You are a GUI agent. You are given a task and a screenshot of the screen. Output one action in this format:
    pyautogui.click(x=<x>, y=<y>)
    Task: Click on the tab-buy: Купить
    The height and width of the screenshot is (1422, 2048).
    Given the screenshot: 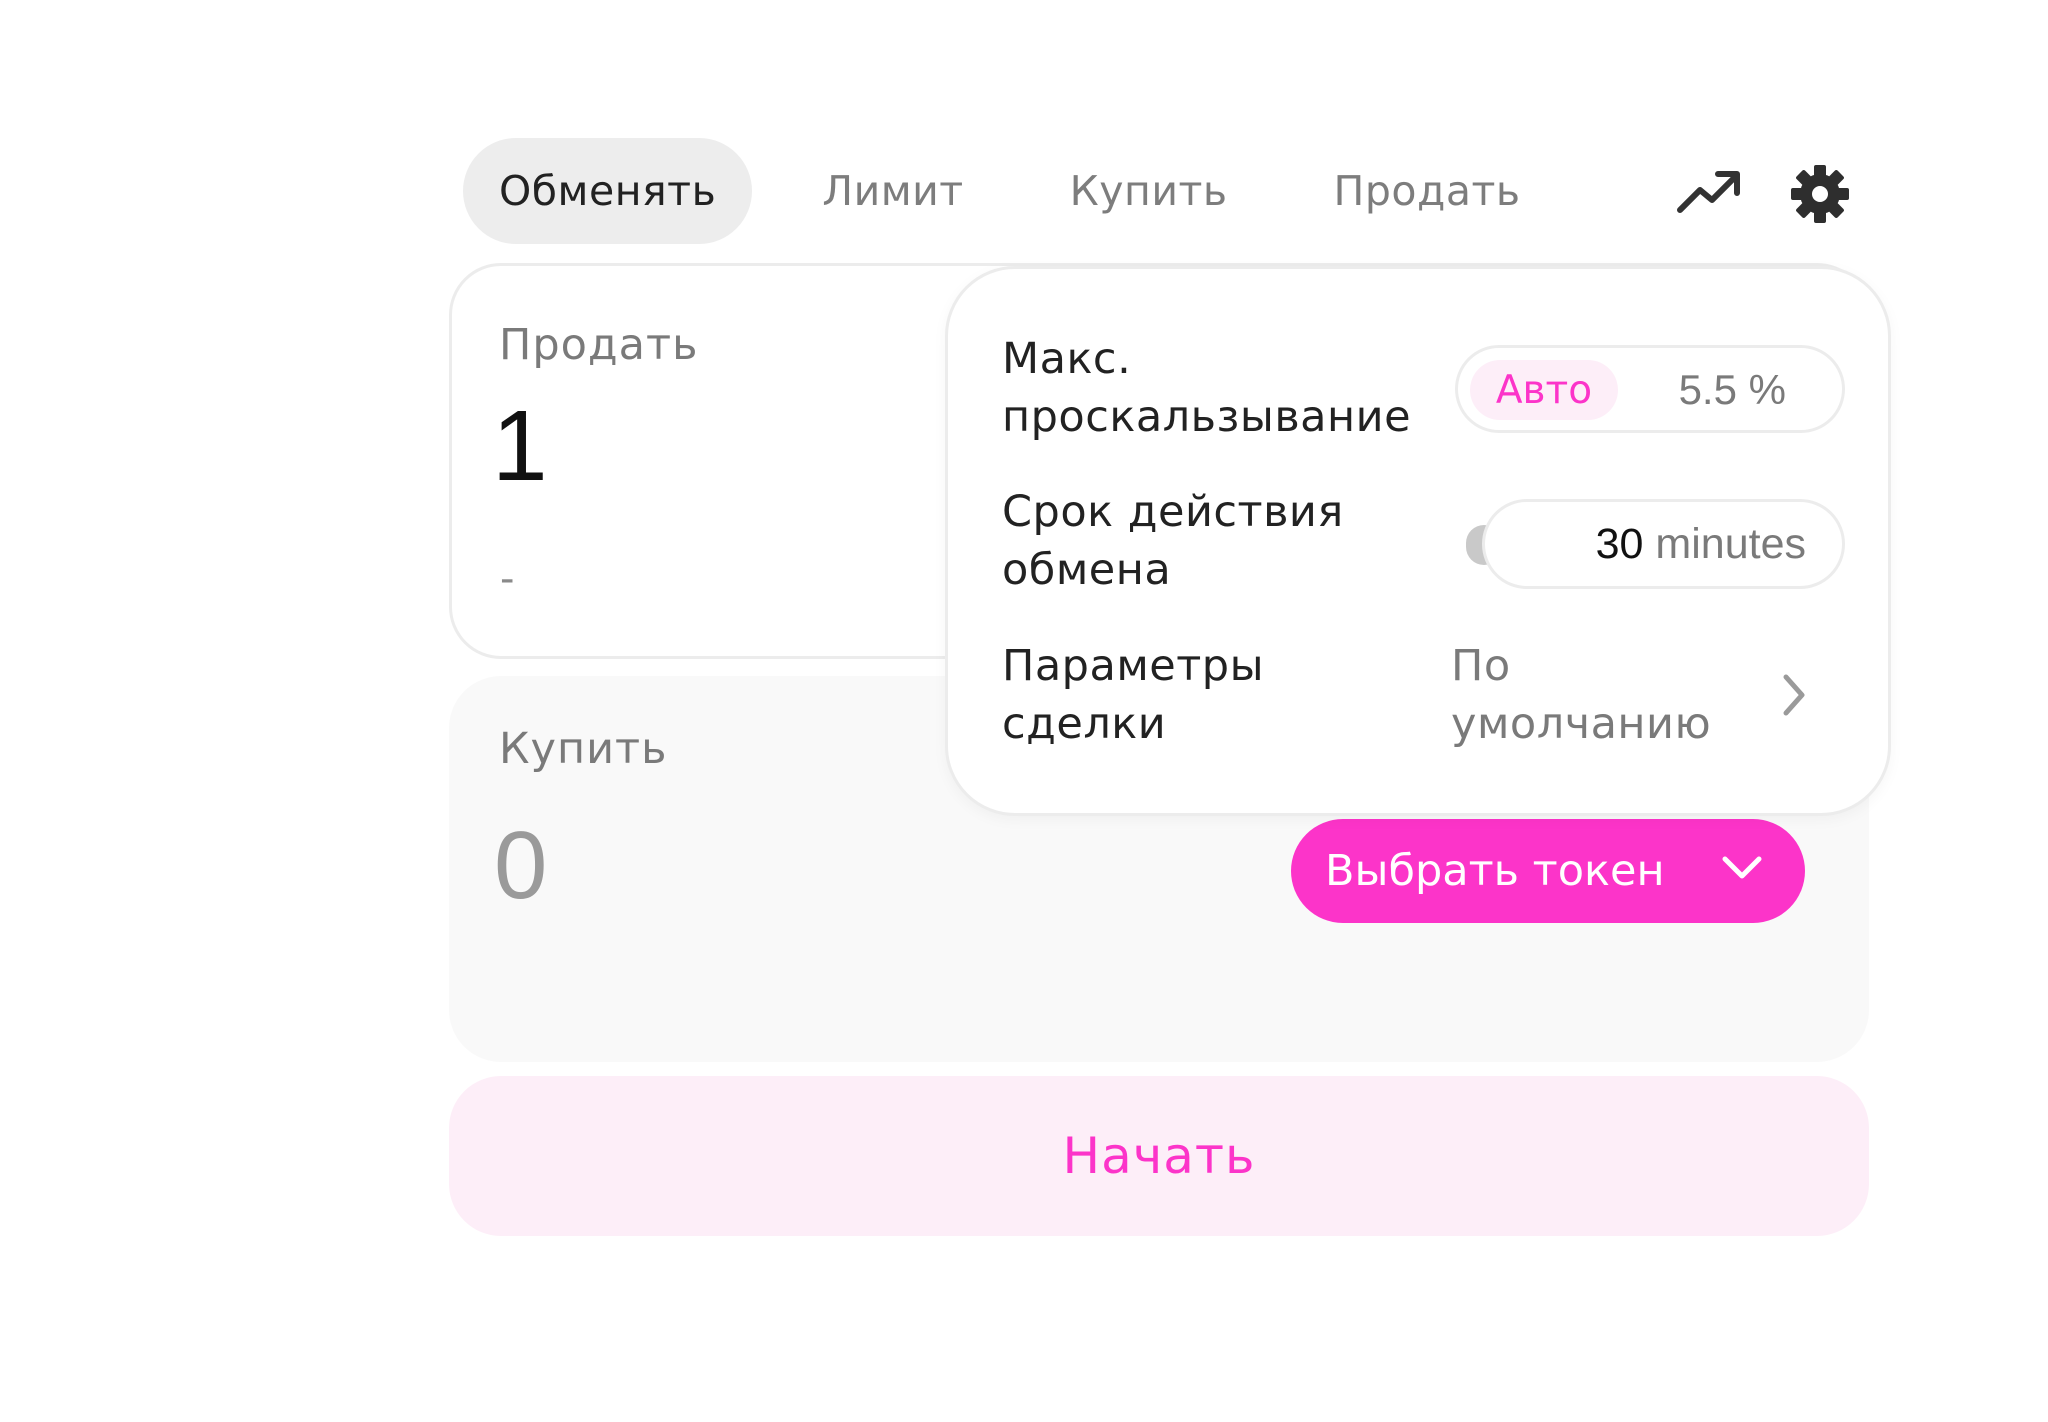 What is the action you would take?
    pyautogui.click(x=1149, y=191)
    